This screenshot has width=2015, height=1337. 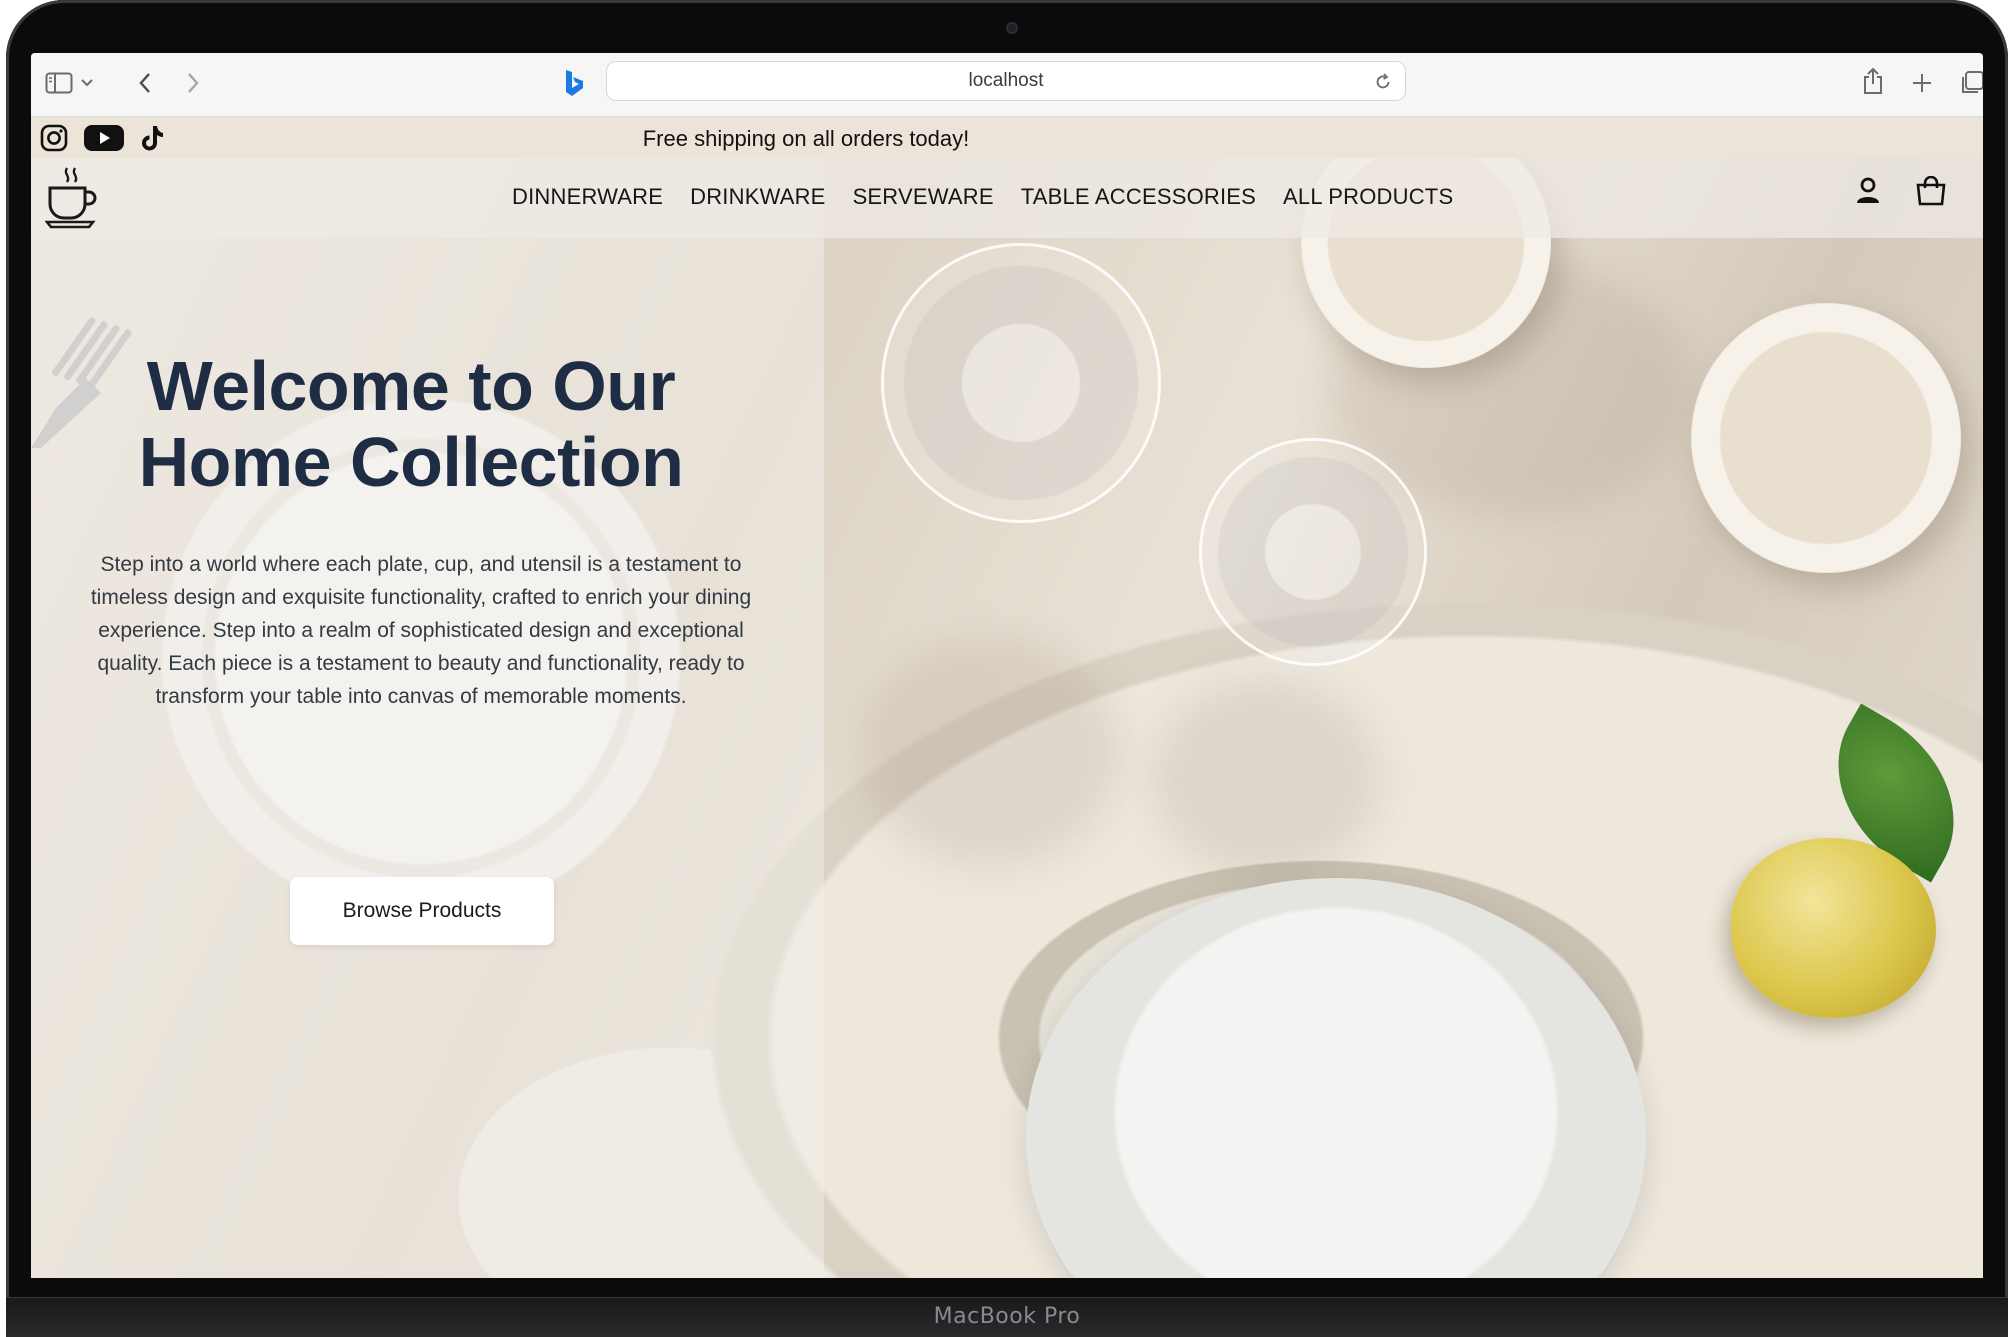 What do you see at coordinates (87, 83) in the screenshot?
I see `chevron-down-icon` at bounding box center [87, 83].